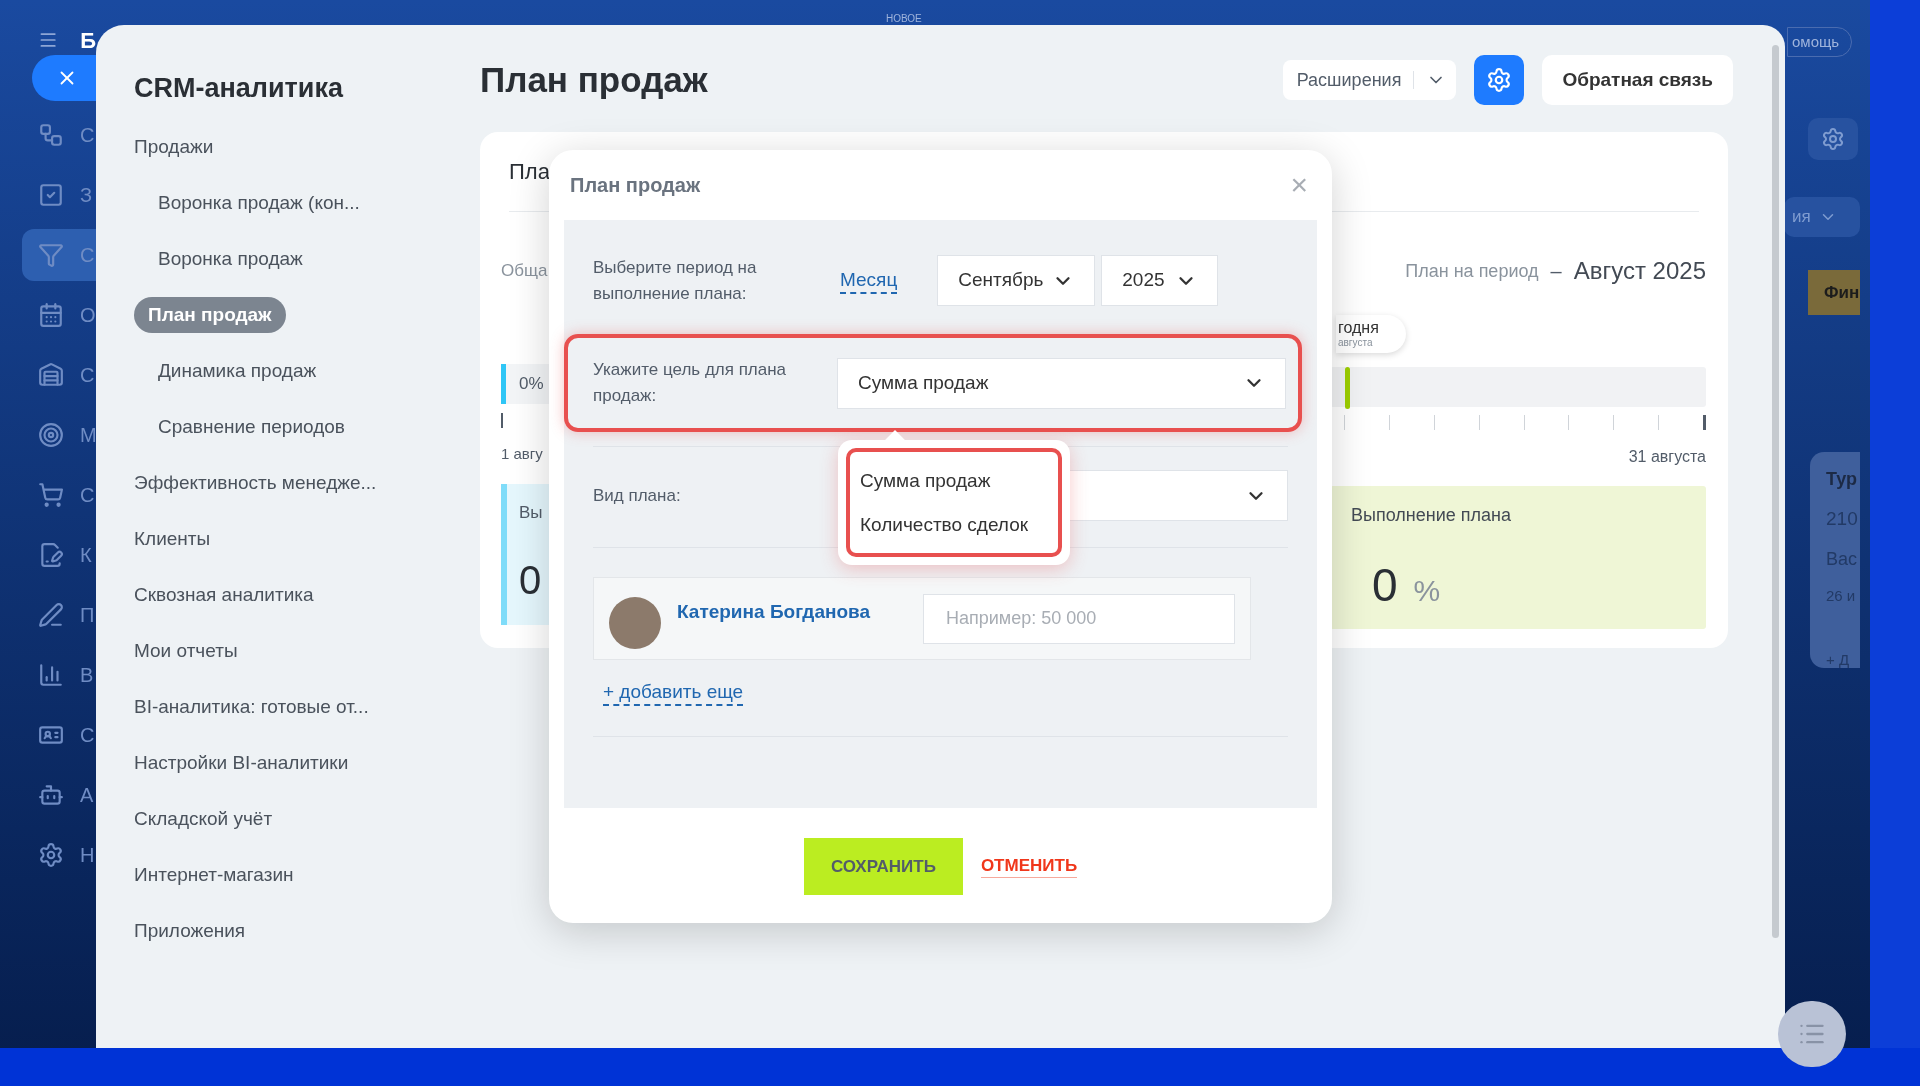 This screenshot has height=1086, width=1920. Describe the element at coordinates (239, 88) in the screenshot. I see `panel-title: CRM-аналитика` at that location.